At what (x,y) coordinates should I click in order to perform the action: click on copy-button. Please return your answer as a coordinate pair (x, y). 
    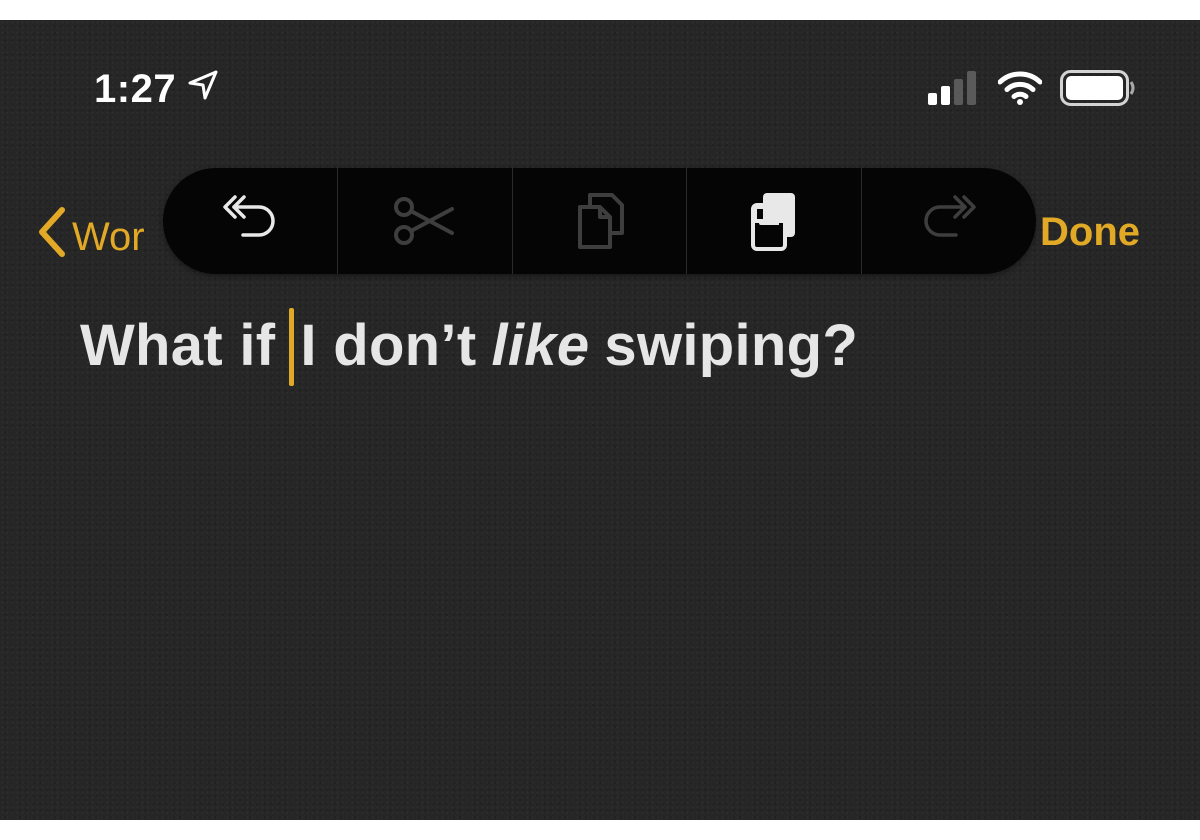
    Looking at the image, I should click on (600, 221).